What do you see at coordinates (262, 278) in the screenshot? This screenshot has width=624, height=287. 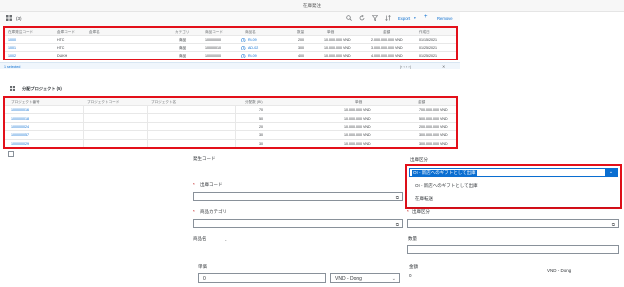 I see `unit-price-input: 0` at bounding box center [262, 278].